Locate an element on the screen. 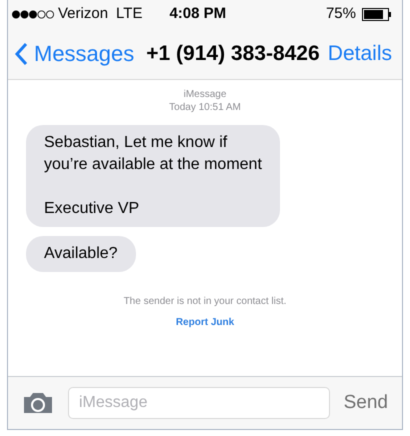  back-button: Messages is located at coordinates (74, 53).